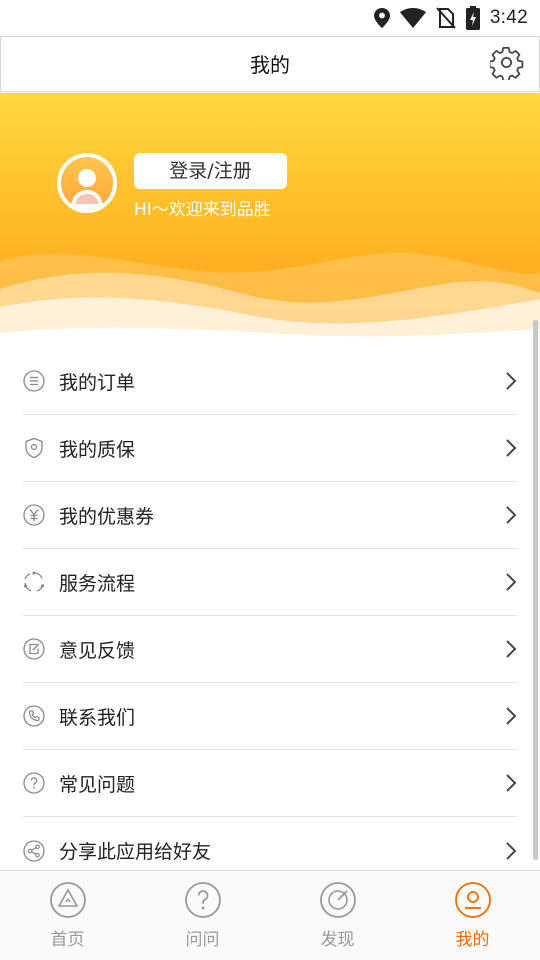 The width and height of the screenshot is (540, 960). I want to click on menu-item-label: 我的优惠券, so click(107, 516).